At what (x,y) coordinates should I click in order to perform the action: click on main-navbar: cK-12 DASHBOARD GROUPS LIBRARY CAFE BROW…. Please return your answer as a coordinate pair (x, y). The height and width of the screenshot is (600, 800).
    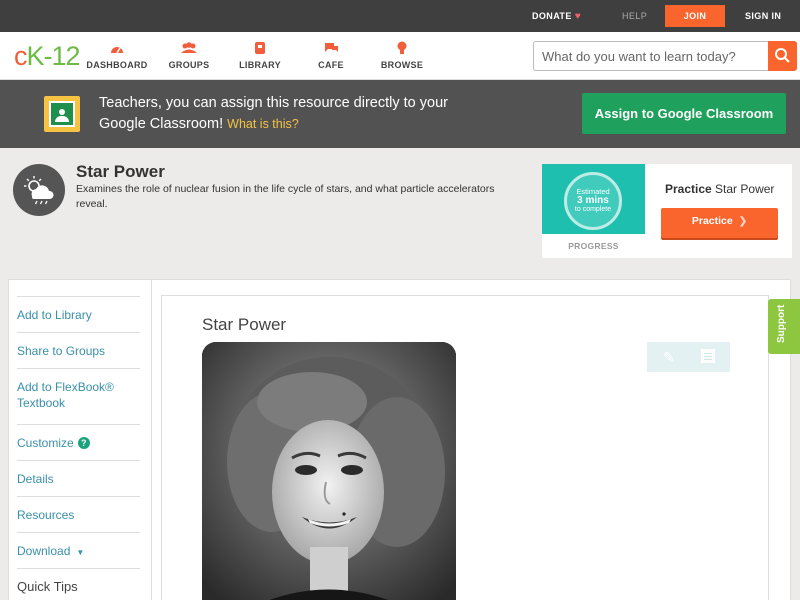
    Looking at the image, I should click on (400, 56).